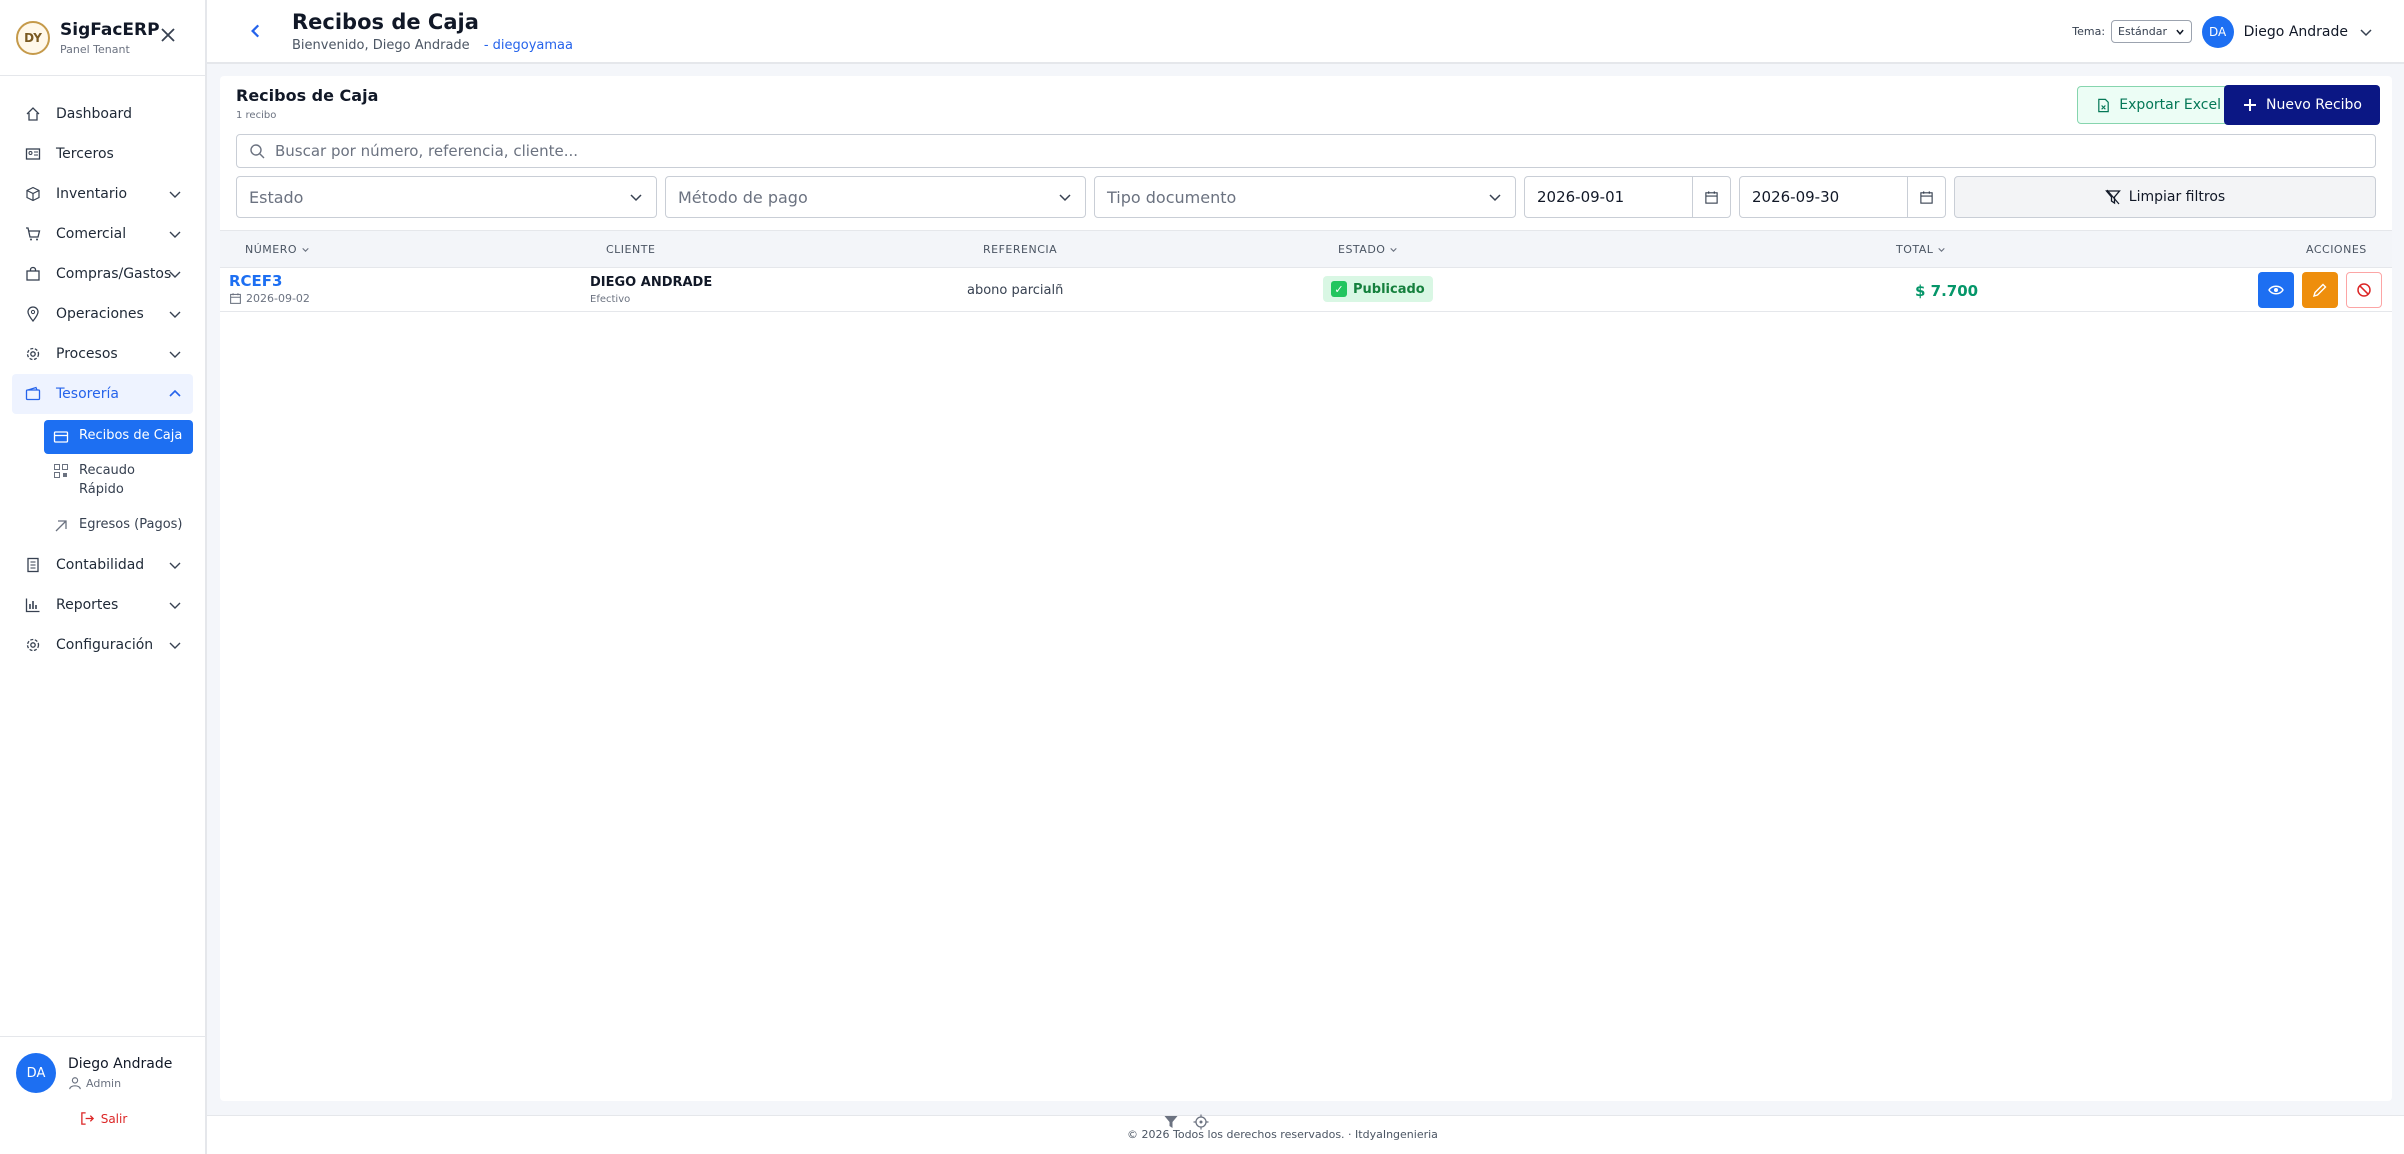 The image size is (2404, 1154). Describe the element at coordinates (33, 194) in the screenshot. I see `box-icon` at that location.